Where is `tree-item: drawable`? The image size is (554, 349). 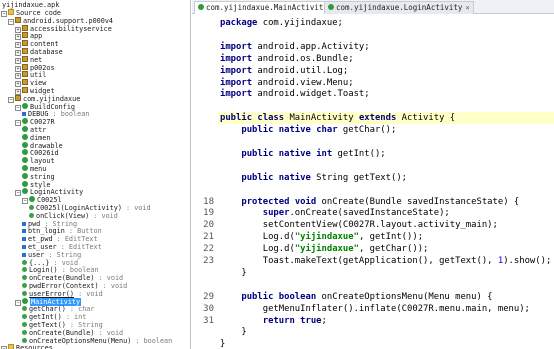 tree-item: drawable is located at coordinates (42, 145).